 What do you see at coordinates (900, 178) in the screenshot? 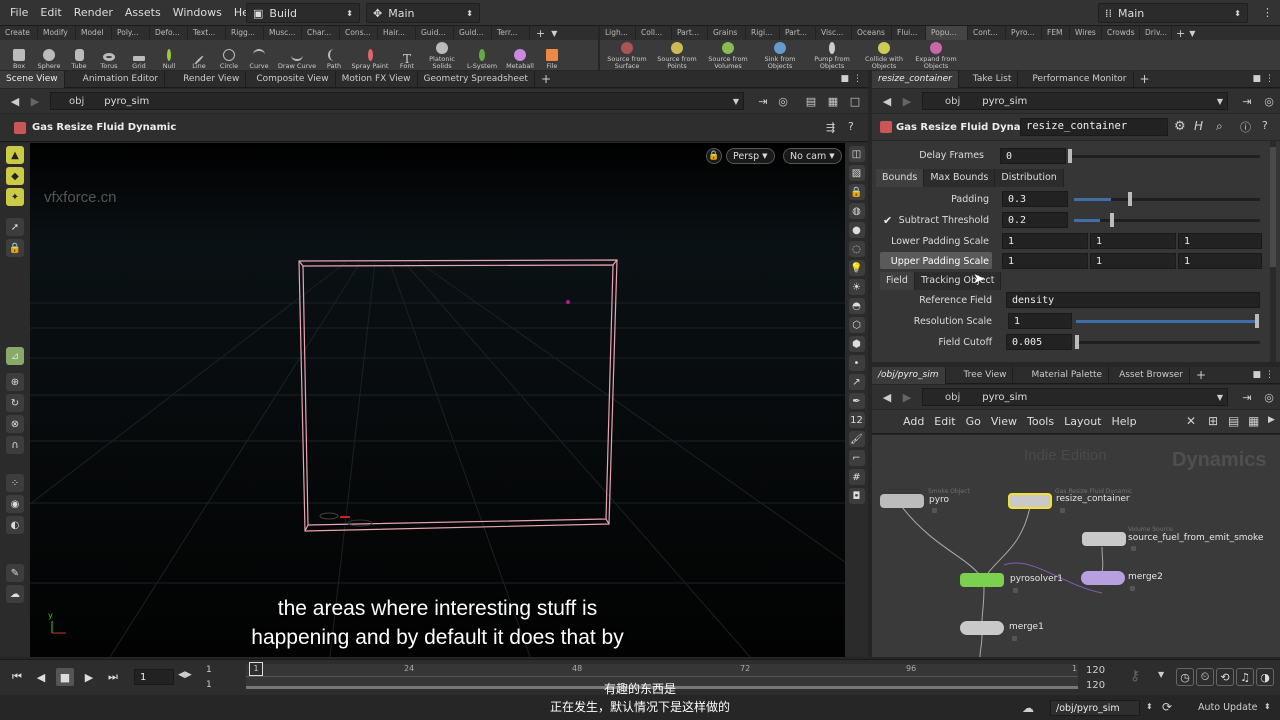
I see `tab-bounds: Bounds` at bounding box center [900, 178].